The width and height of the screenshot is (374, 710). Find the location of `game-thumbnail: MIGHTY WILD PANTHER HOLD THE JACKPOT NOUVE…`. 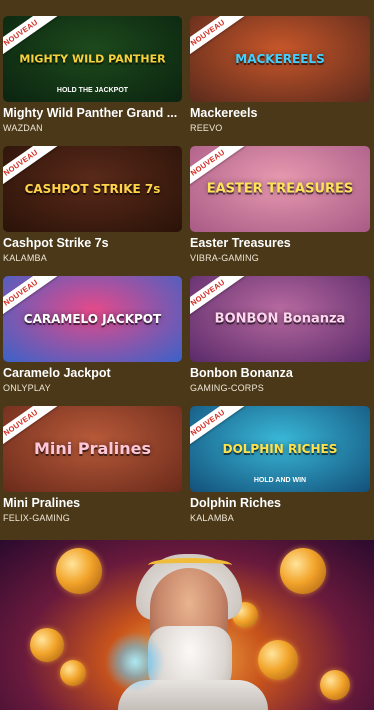

game-thumbnail: MIGHTY WILD PANTHER HOLD THE JACKPOT NOUVE… is located at coordinates (92, 59).